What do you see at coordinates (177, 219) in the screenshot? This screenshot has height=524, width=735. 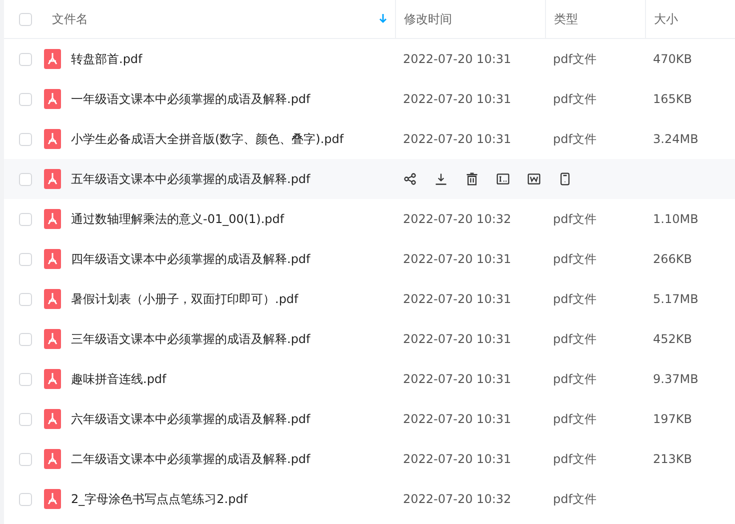 I see `file-name: 通过数轴理解乘法的意义-01_00(1).pdf` at bounding box center [177, 219].